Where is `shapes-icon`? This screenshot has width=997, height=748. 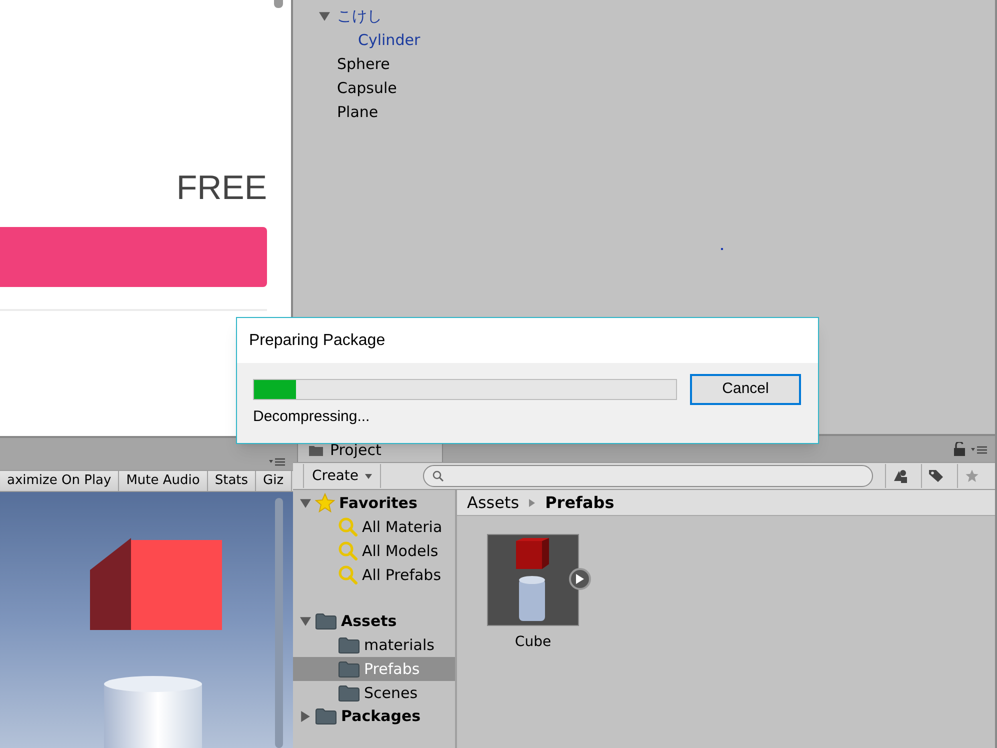
shapes-icon is located at coordinates (900, 476).